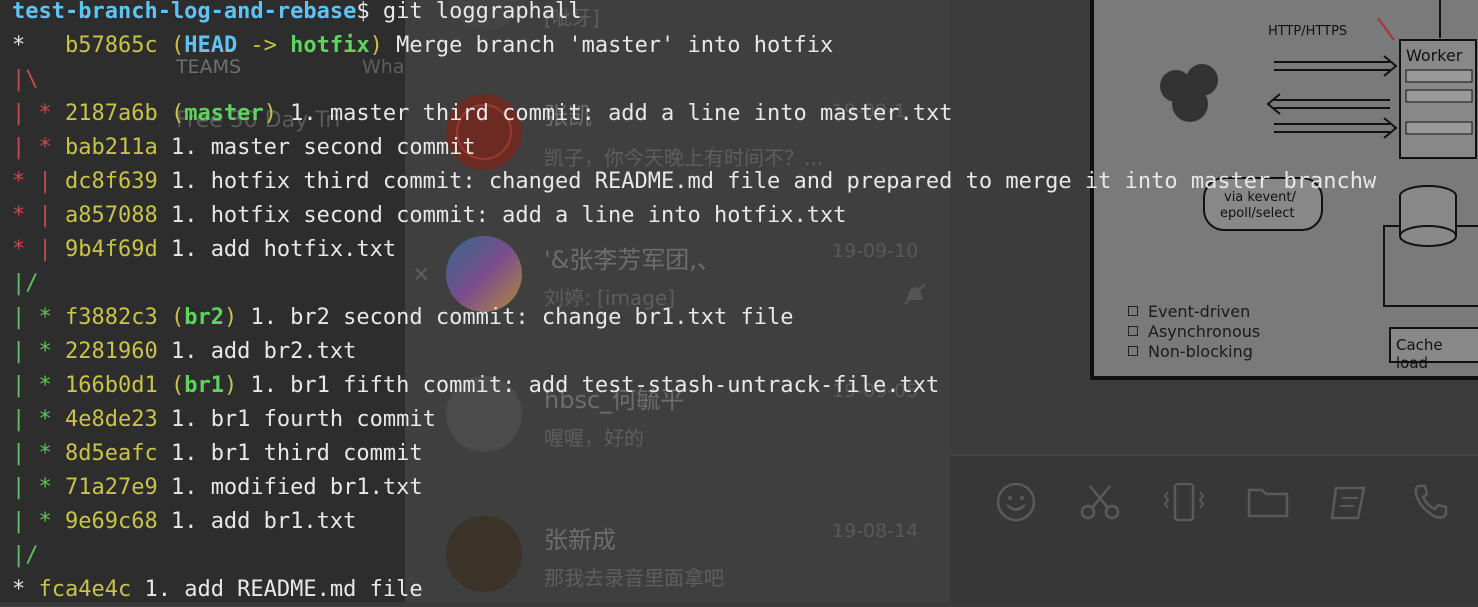 The height and width of the screenshot is (607, 1478). Describe the element at coordinates (184, 12) in the screenshot. I see `prompt-directory: test-branch-log-and-rebase` at that location.